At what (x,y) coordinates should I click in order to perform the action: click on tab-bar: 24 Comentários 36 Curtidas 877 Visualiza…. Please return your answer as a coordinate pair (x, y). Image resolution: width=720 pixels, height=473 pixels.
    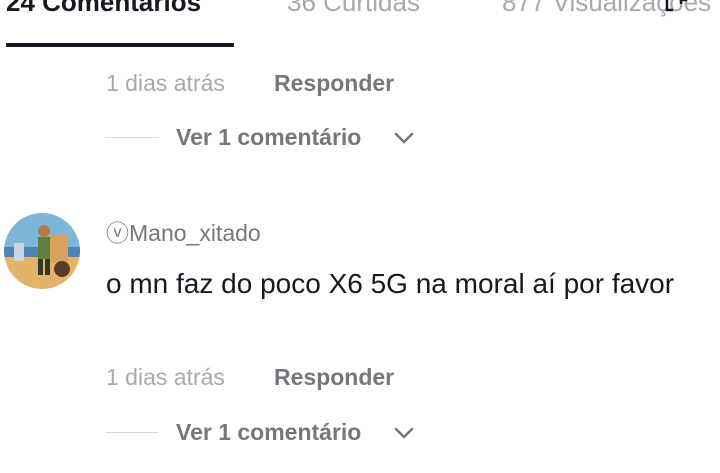
    Looking at the image, I should click on (360, 24).